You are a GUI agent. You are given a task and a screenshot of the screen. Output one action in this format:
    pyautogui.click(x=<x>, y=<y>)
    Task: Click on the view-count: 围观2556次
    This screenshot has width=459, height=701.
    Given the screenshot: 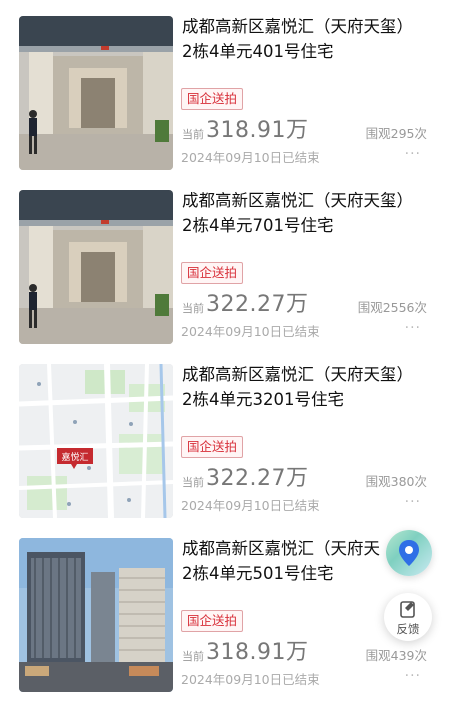 What is the action you would take?
    pyautogui.click(x=392, y=307)
    